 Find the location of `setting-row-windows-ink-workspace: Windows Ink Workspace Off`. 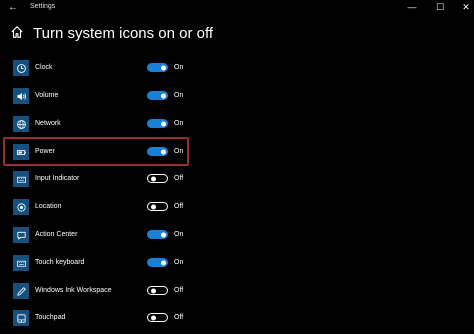

setting-row-windows-ink-workspace: Windows Ink Workspace Off is located at coordinates (237, 295).